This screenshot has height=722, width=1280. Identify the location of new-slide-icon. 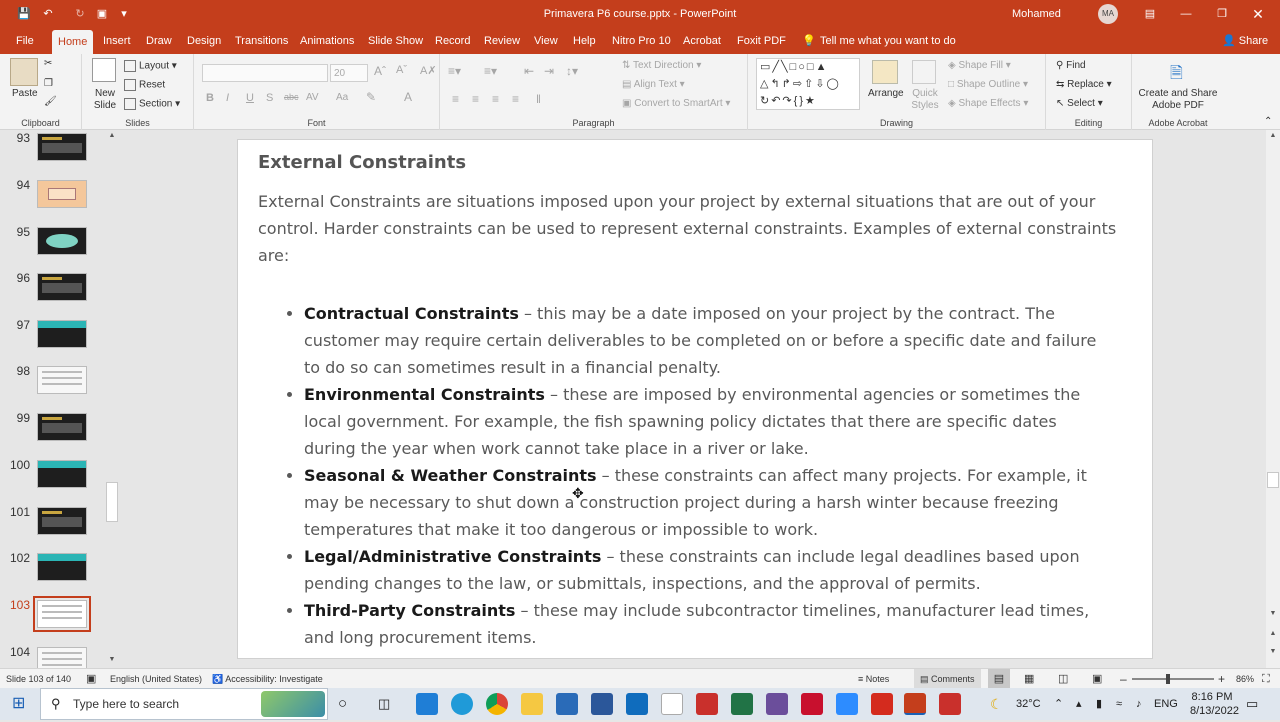
(104, 70).